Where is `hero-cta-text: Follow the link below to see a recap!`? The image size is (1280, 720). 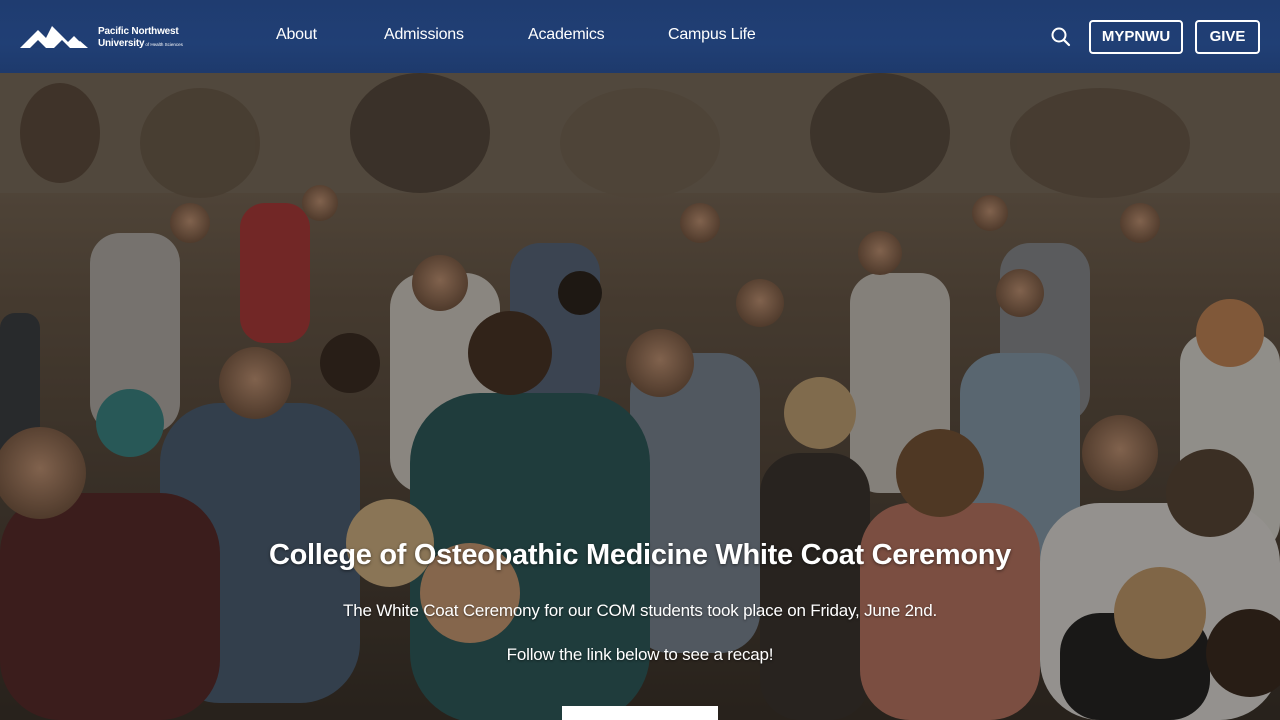
hero-cta-text: Follow the link below to see a recap! is located at coordinates (640, 654).